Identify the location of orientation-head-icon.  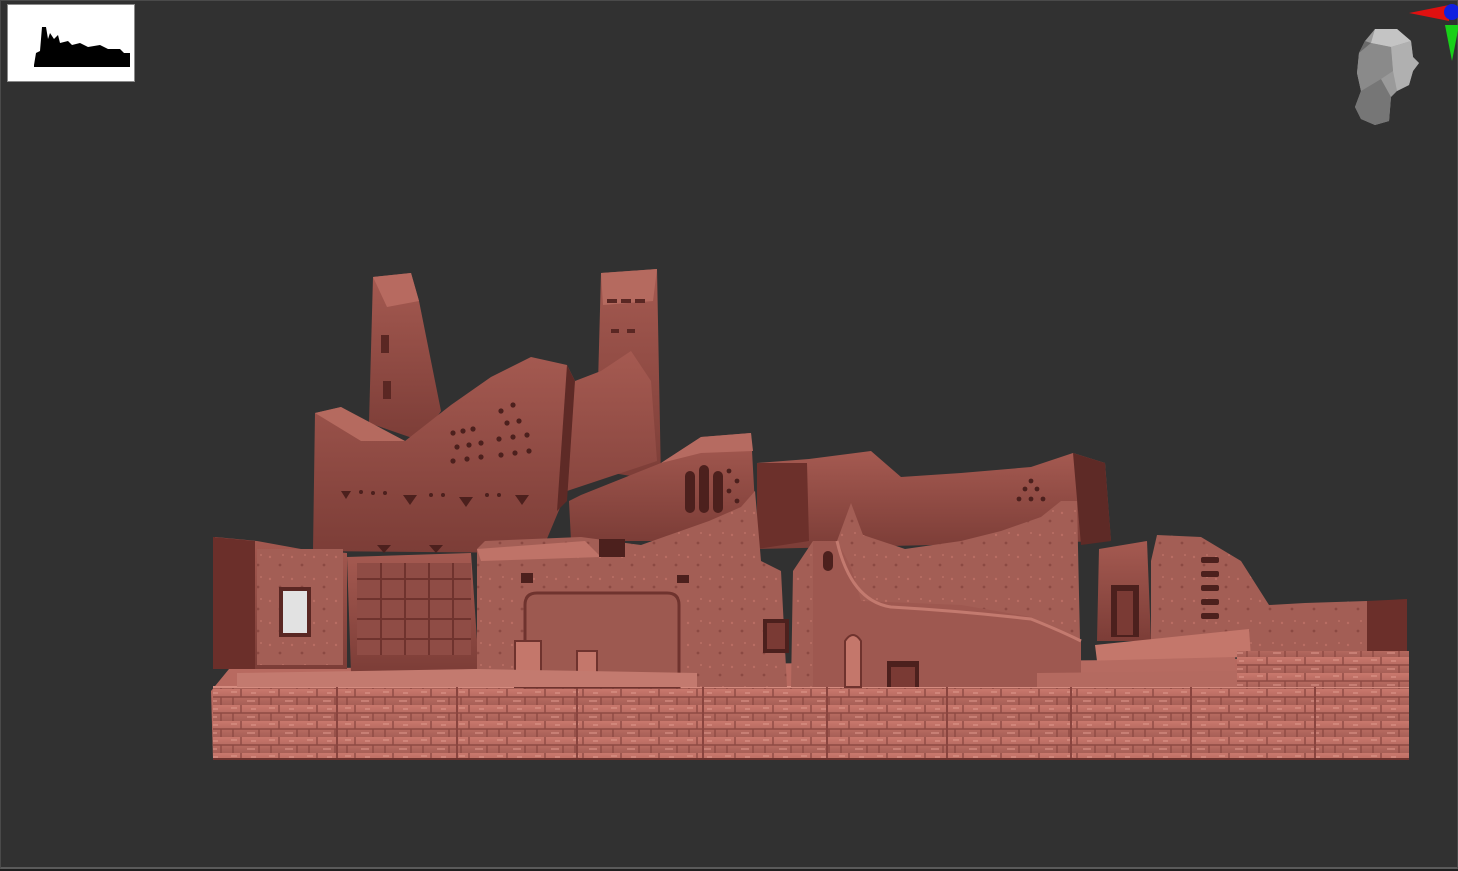
(1387, 77).